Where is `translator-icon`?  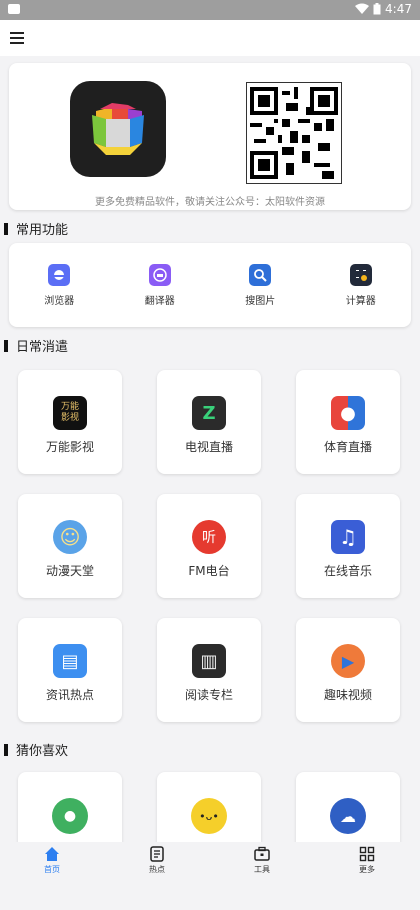
translator-icon is located at coordinates (159, 274).